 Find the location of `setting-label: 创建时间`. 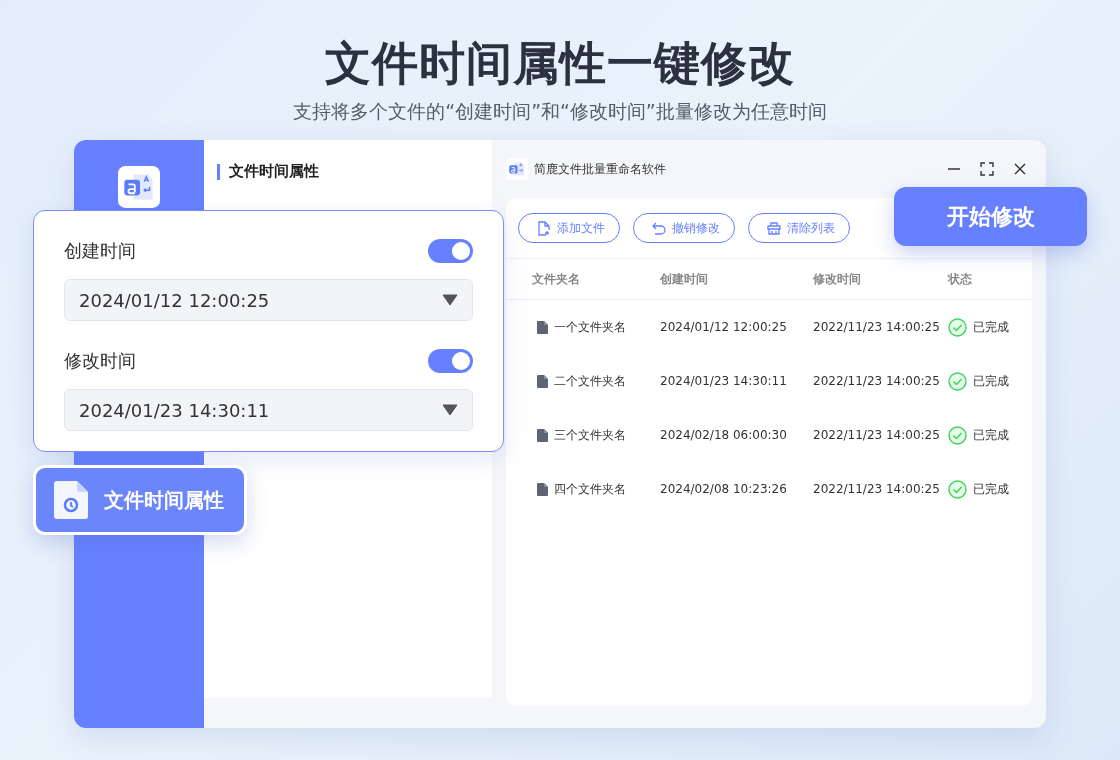

setting-label: 创建时间 is located at coordinates (100, 251).